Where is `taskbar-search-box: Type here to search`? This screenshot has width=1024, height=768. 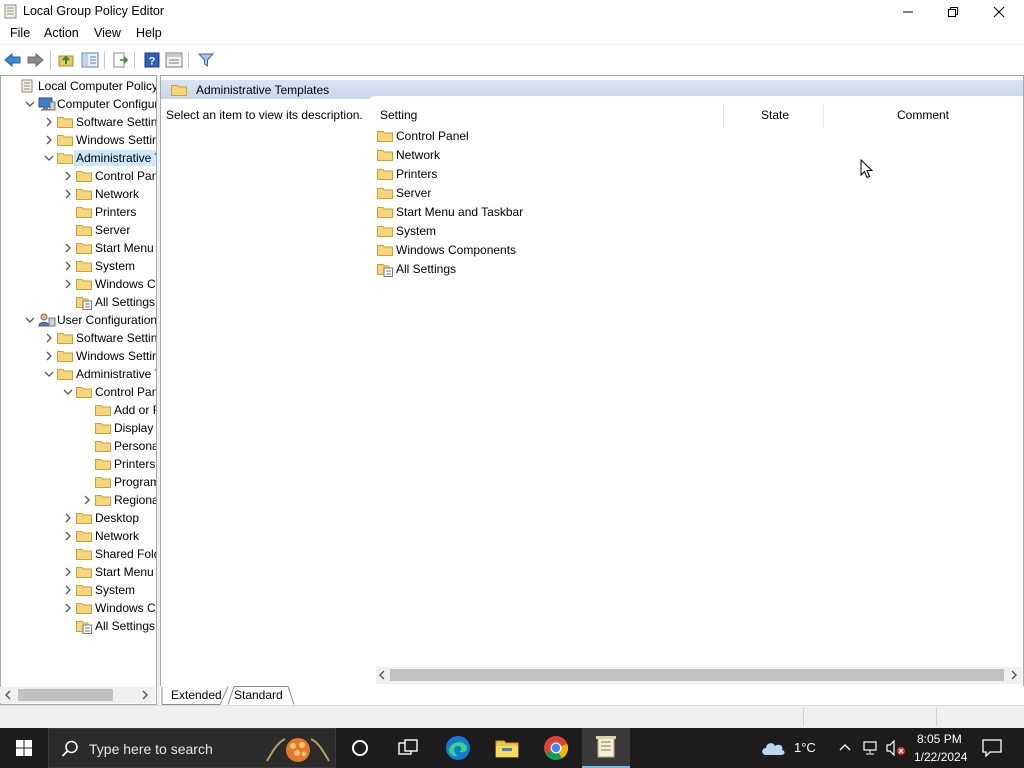 taskbar-search-box: Type here to search is located at coordinates (192, 748).